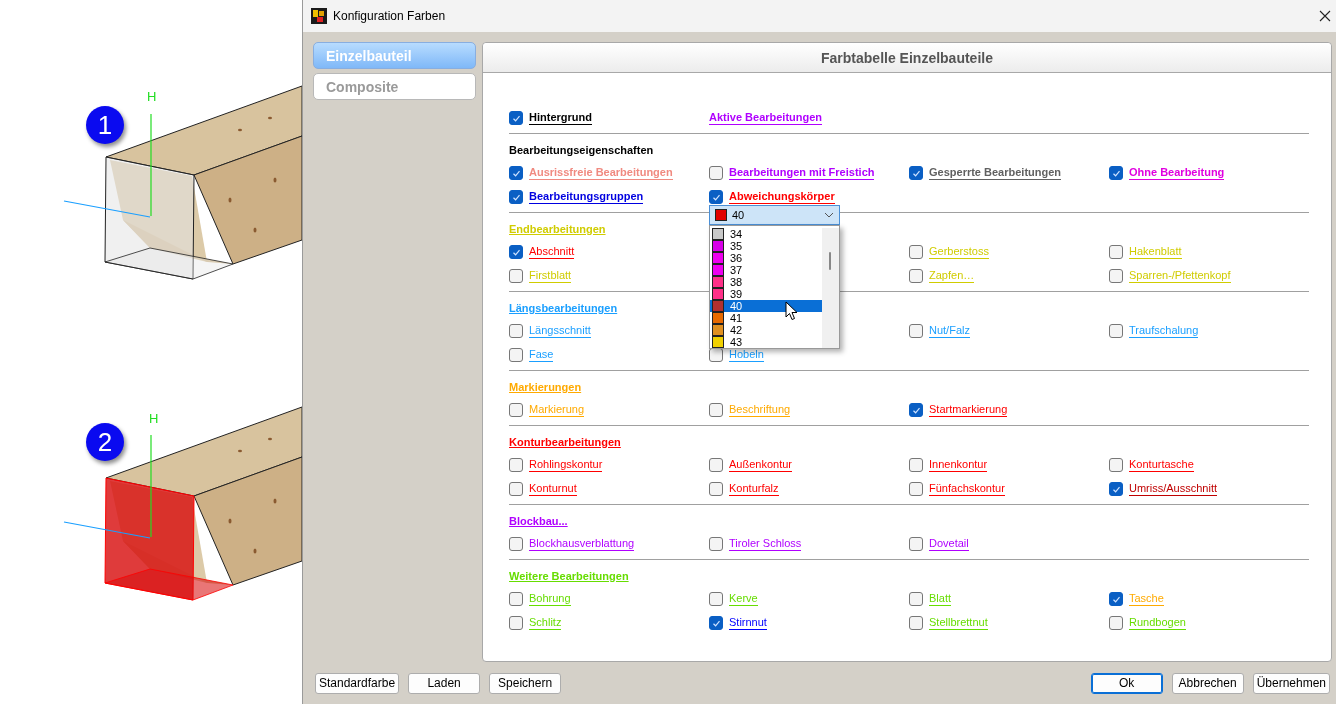  What do you see at coordinates (765, 544) in the screenshot?
I see `color-link: Tiroler Schloss` at bounding box center [765, 544].